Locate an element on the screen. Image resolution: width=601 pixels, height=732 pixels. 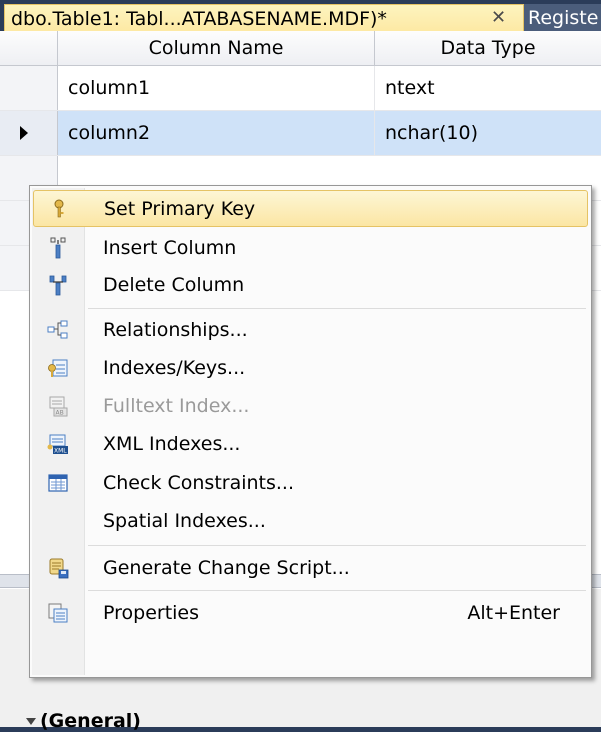
grid-header: Column Name Data Type is located at coordinates (300, 48).